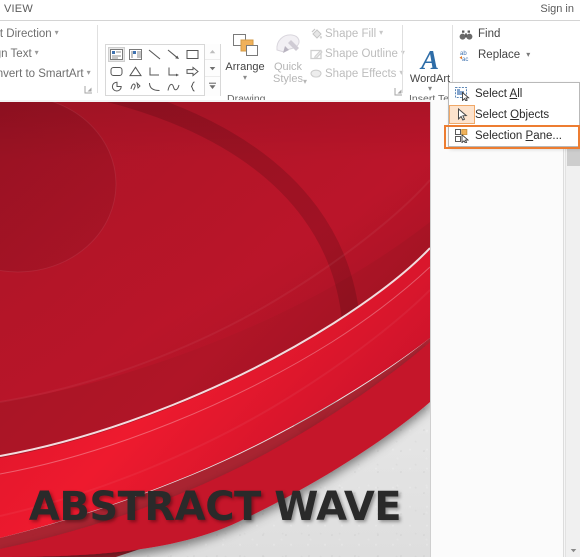 This screenshot has height=557, width=580. What do you see at coordinates (465, 59) in the screenshot?
I see `svg-text: ac` at bounding box center [465, 59].